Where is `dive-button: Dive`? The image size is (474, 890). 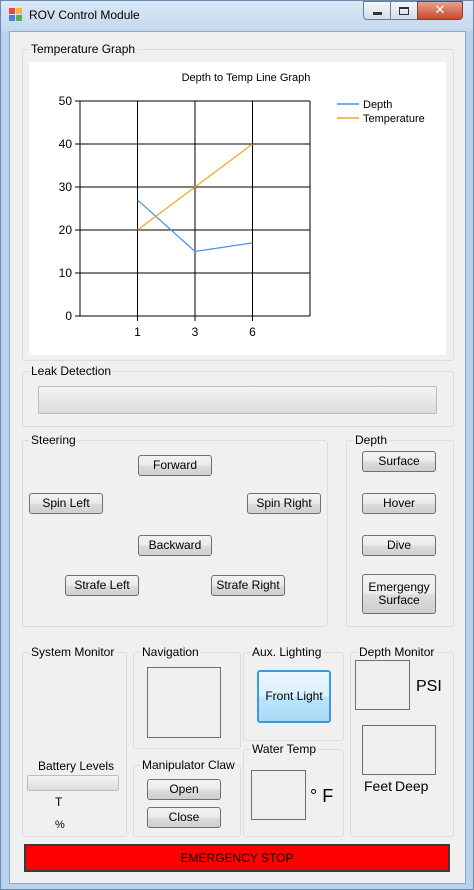 dive-button: Dive is located at coordinates (399, 545).